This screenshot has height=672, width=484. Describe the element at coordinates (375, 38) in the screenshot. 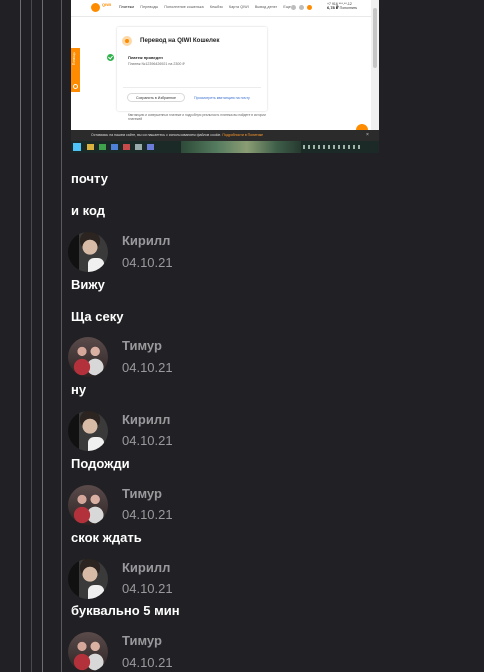

I see `scroll-thumb` at that location.